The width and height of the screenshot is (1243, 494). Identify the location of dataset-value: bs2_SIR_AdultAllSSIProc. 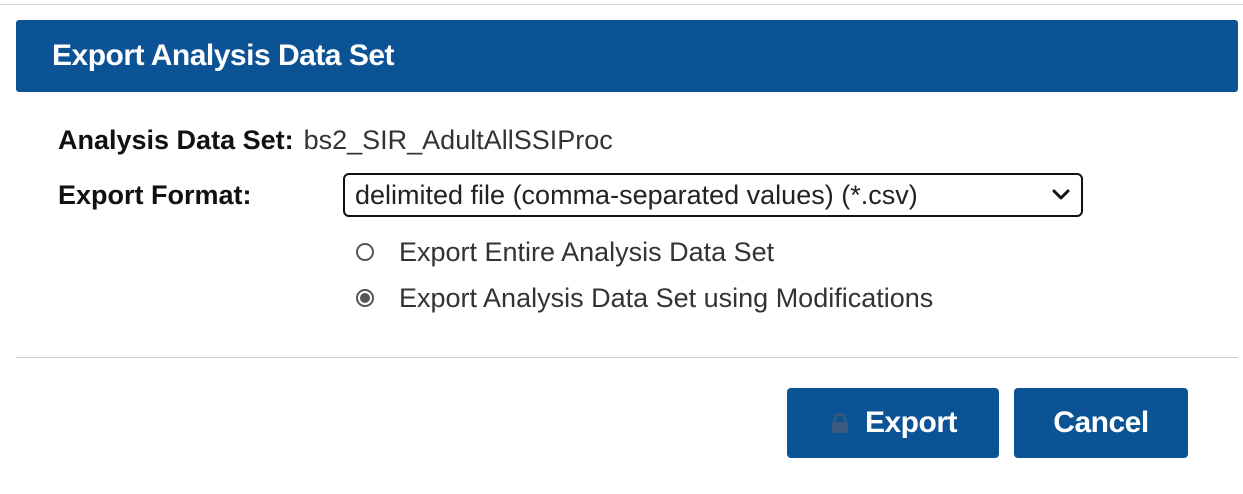
(458, 139).